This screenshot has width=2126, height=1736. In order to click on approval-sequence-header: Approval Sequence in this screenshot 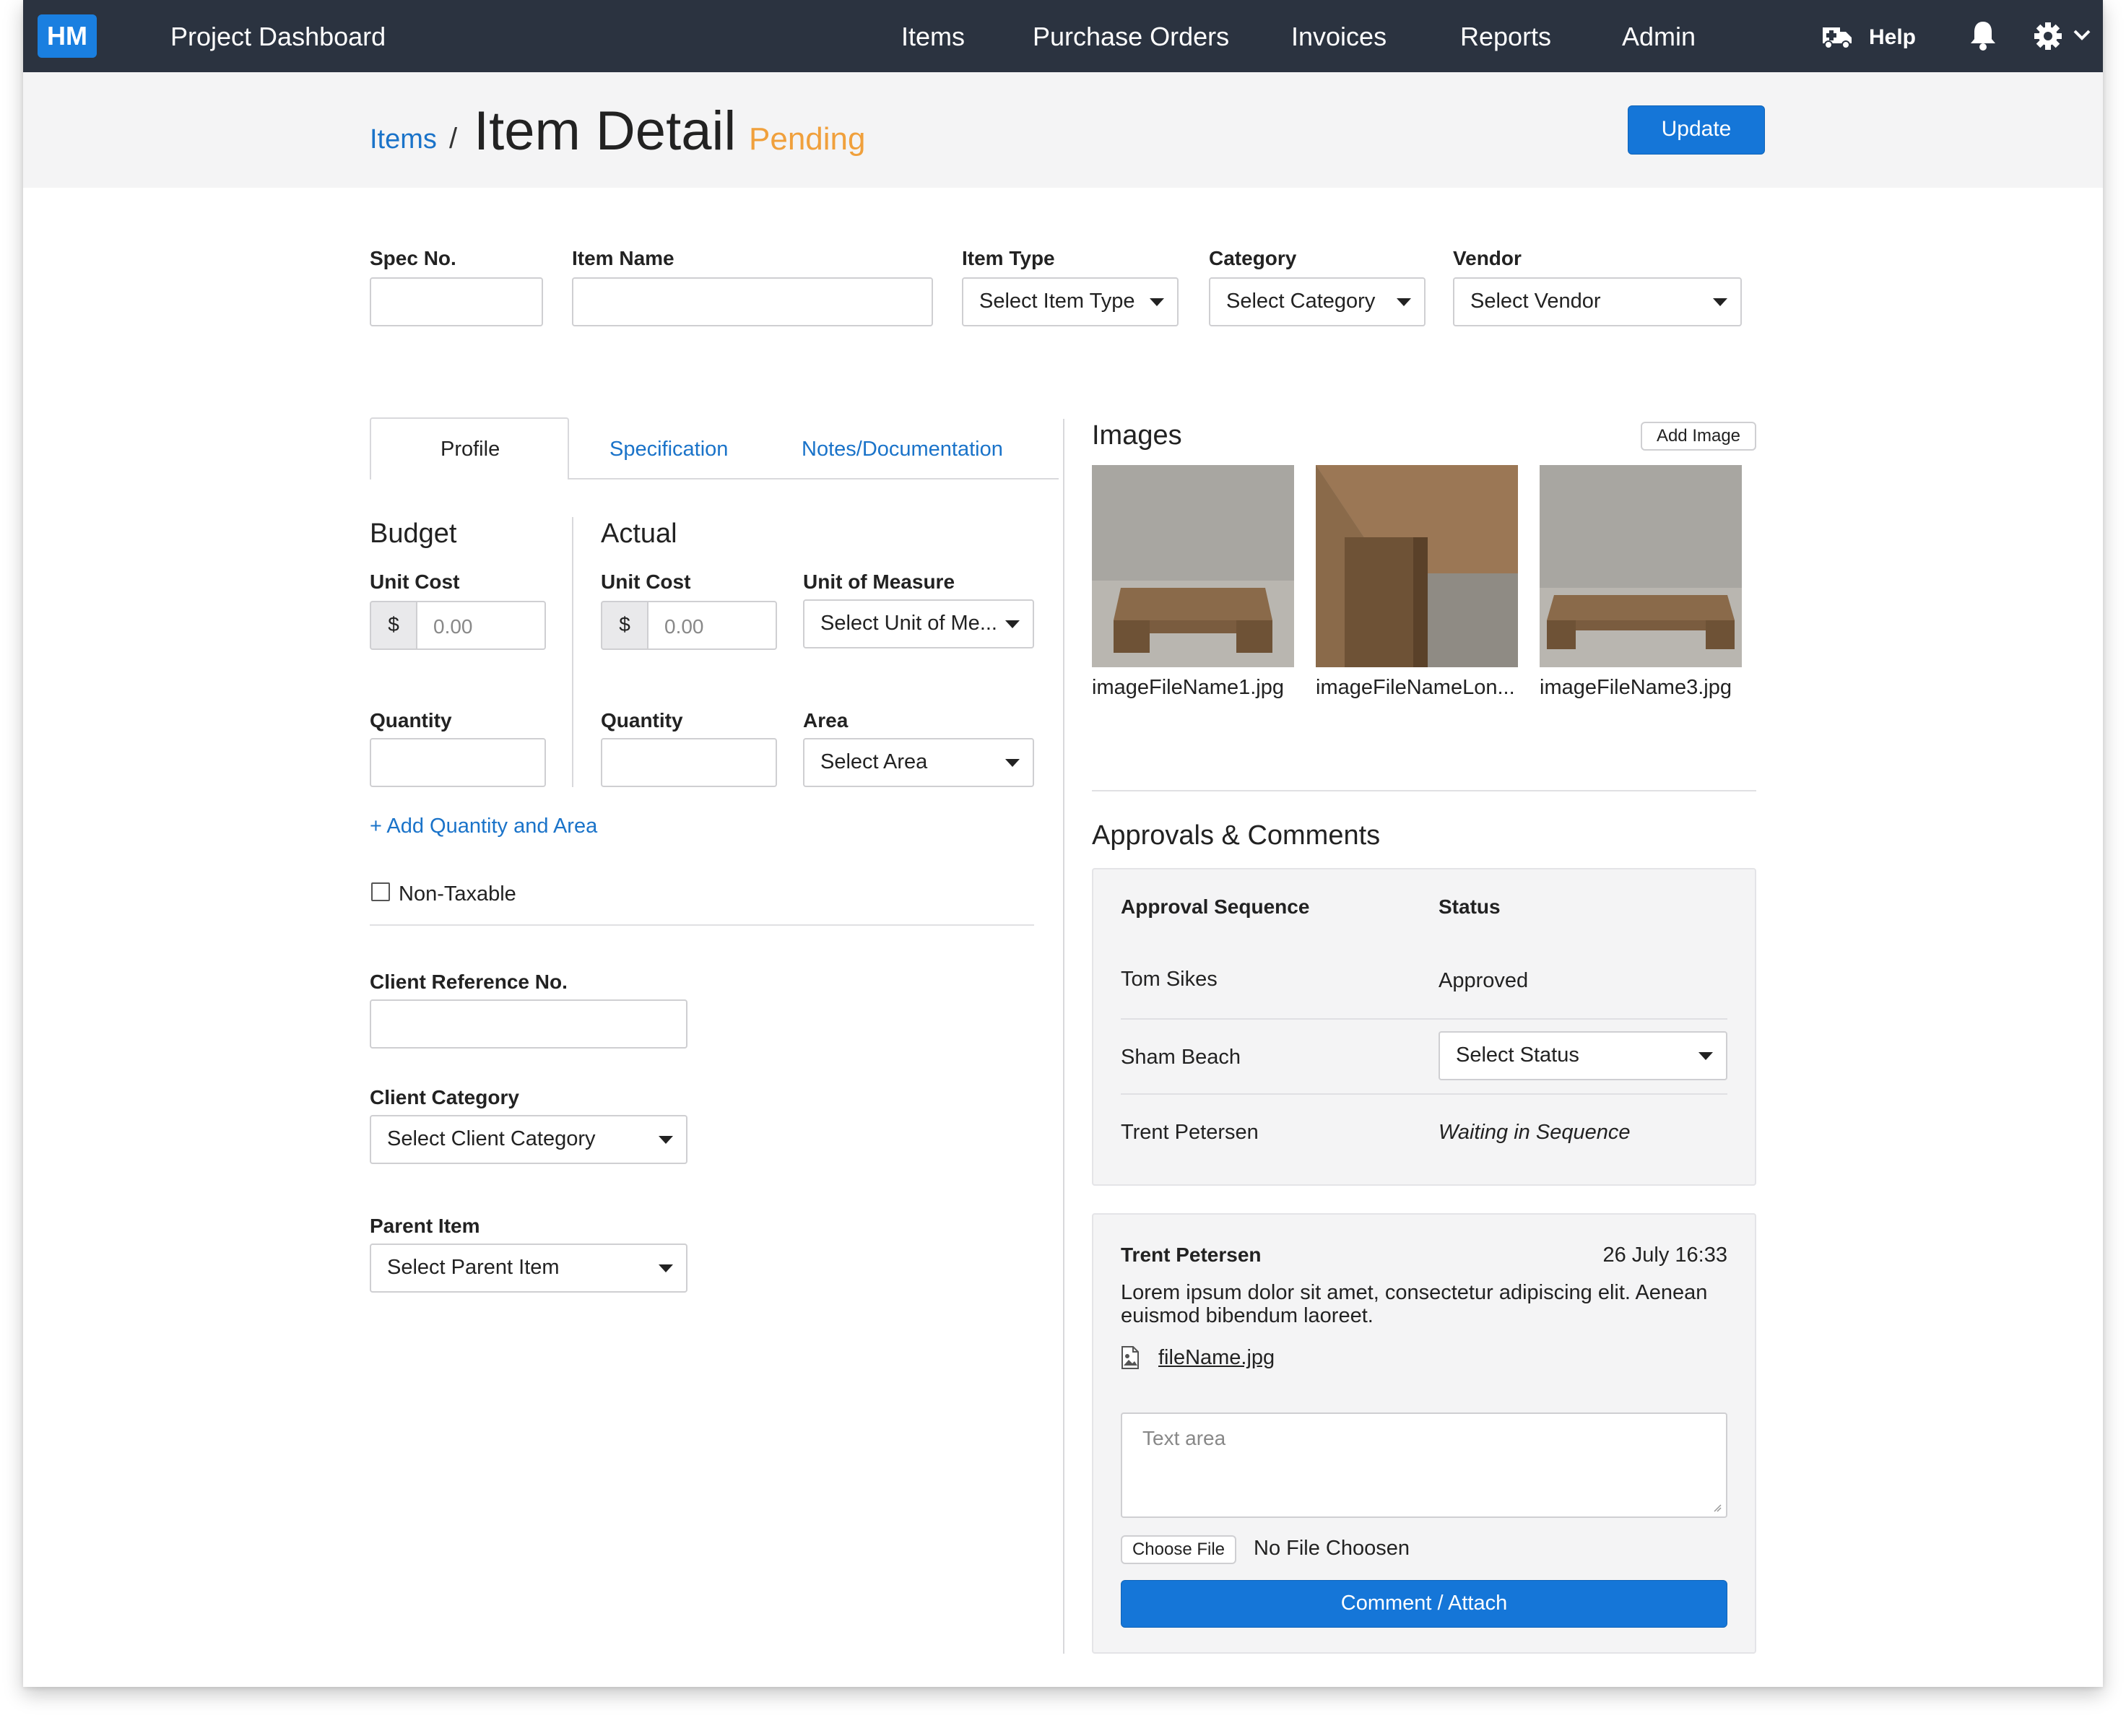, I will do `click(1215, 906)`.